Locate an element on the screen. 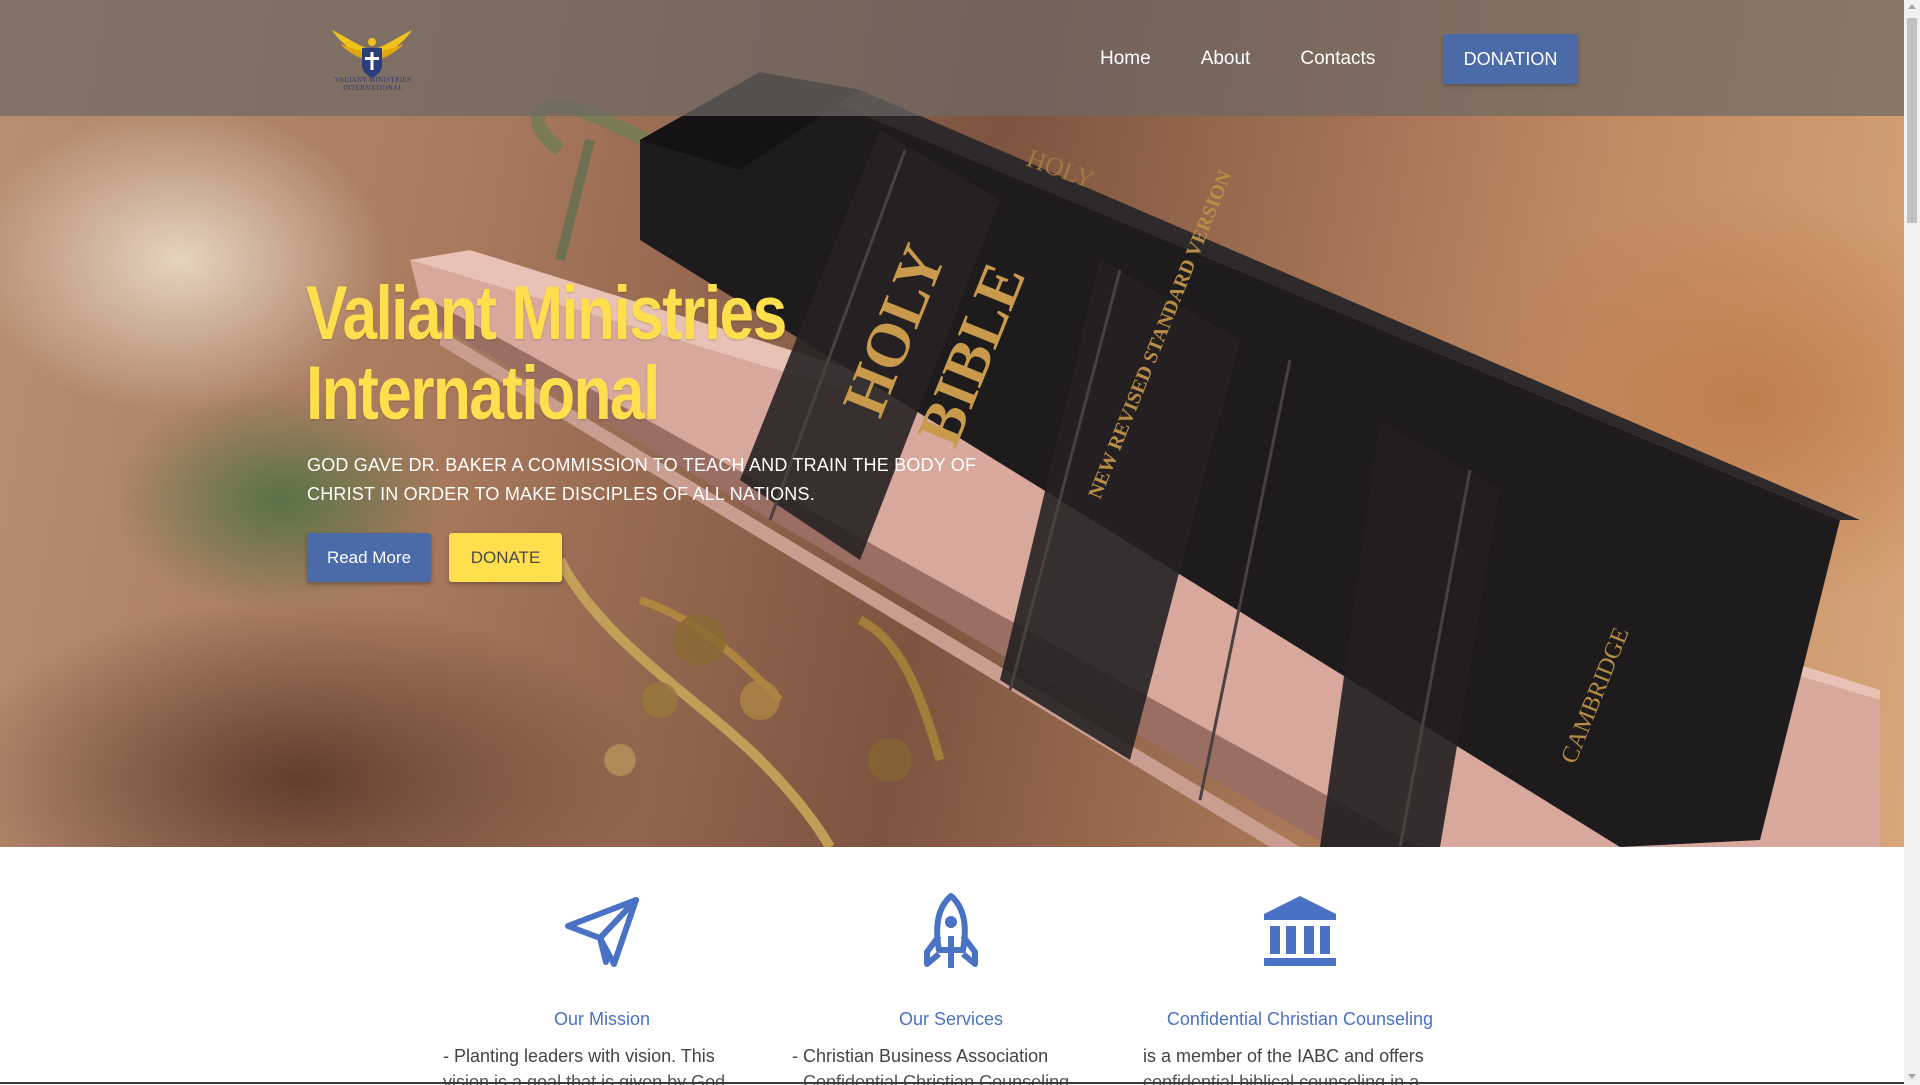 This screenshot has width=1920, height=1085. logo-caption: VALIANT MINISTRIES INTERNATIONAL is located at coordinates (373, 84).